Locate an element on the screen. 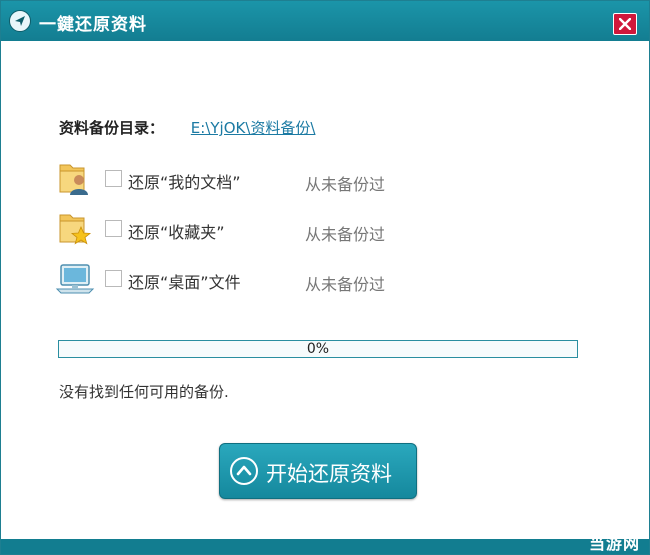 Image resolution: width=650 pixels, height=555 pixels. backup-dir-link: E:\YjOK\资料备份\ is located at coordinates (253, 128).